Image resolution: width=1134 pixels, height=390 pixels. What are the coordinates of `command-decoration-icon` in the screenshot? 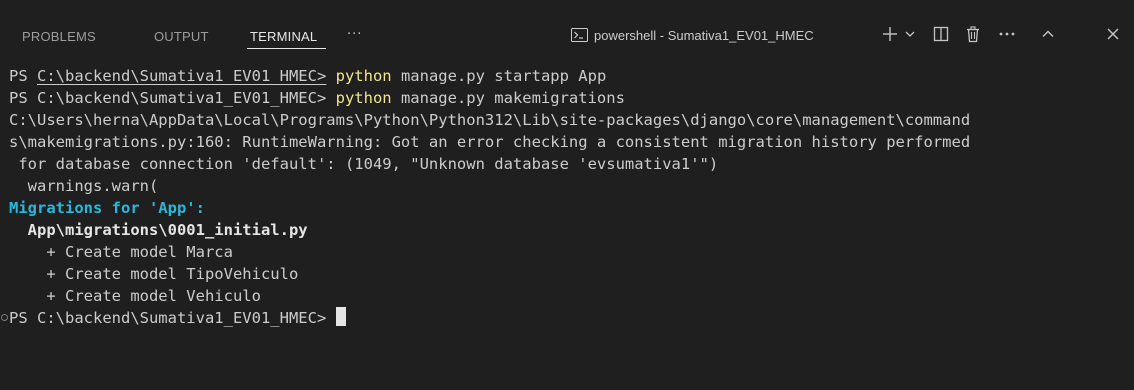 It's located at (4, 317).